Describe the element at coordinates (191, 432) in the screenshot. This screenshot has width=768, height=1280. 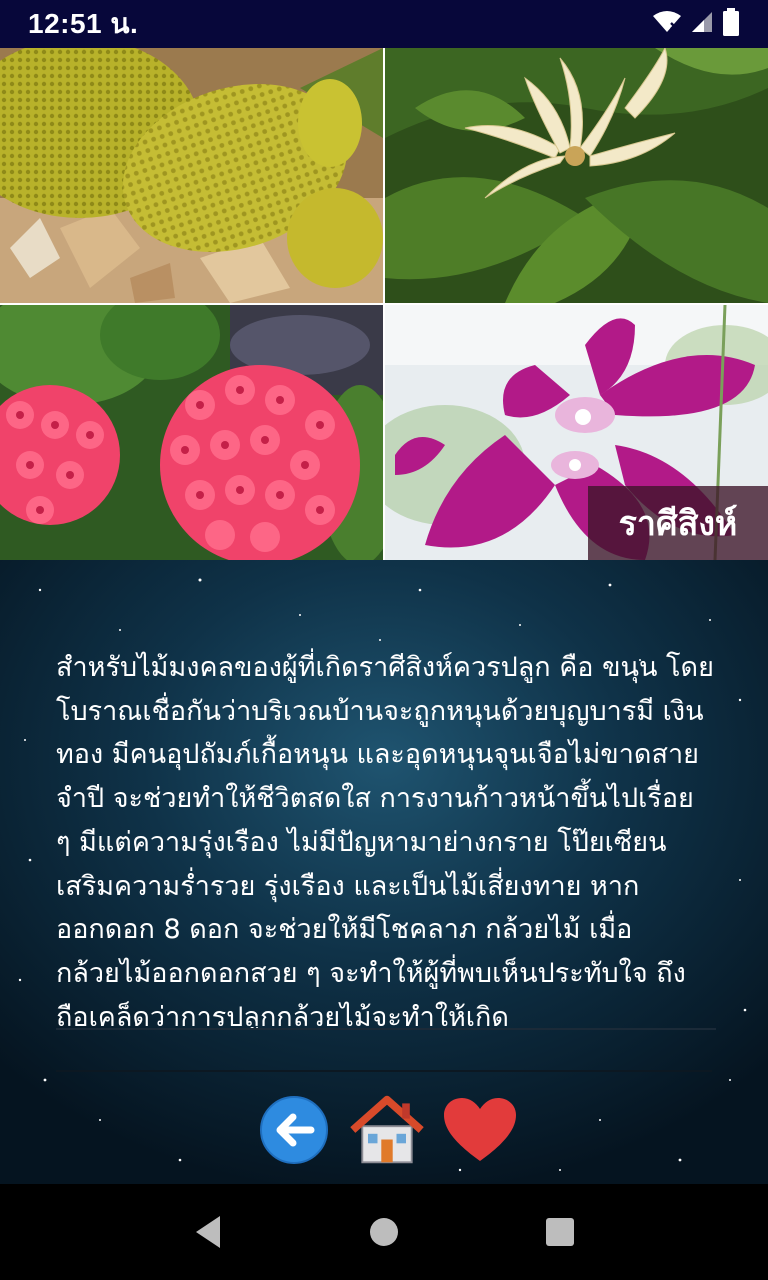
I see `crown-of-thorns-photo` at that location.